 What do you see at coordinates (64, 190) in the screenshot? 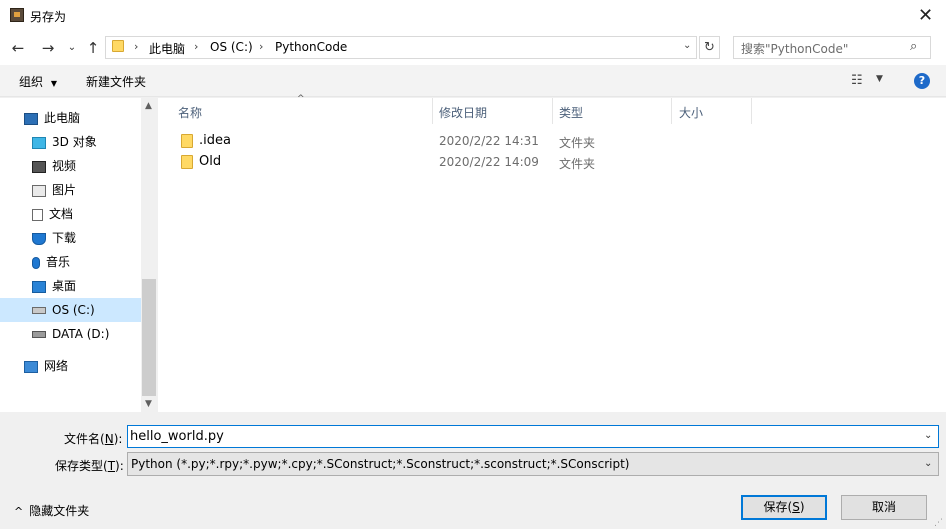
I see `sidebar-item-label: 图片` at bounding box center [64, 190].